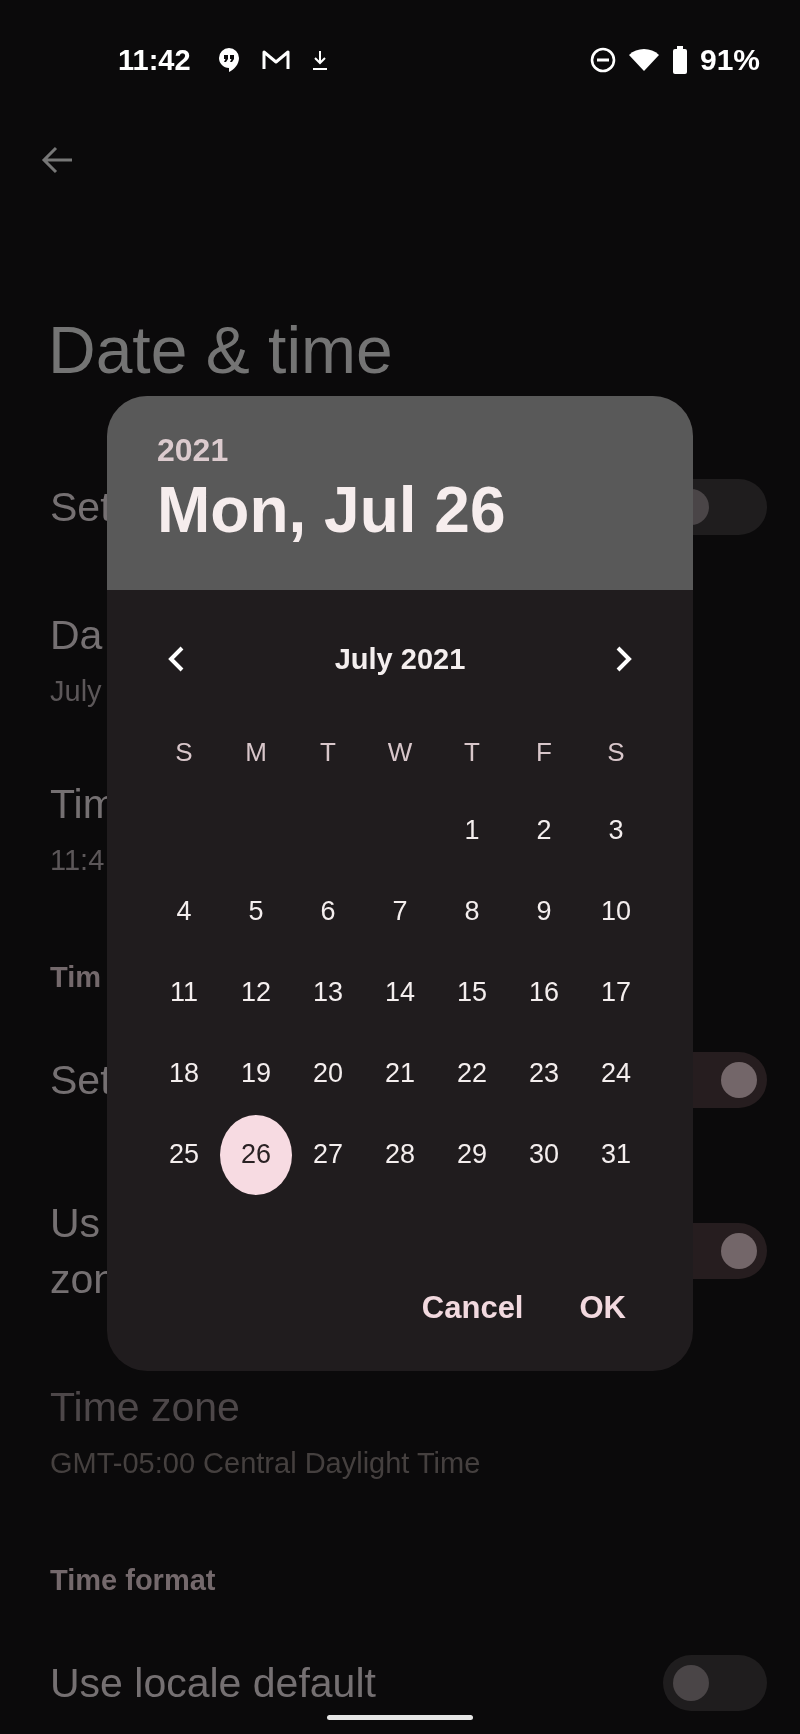  What do you see at coordinates (331, 510) in the screenshot?
I see `selected-date: Mon, Jul 26` at bounding box center [331, 510].